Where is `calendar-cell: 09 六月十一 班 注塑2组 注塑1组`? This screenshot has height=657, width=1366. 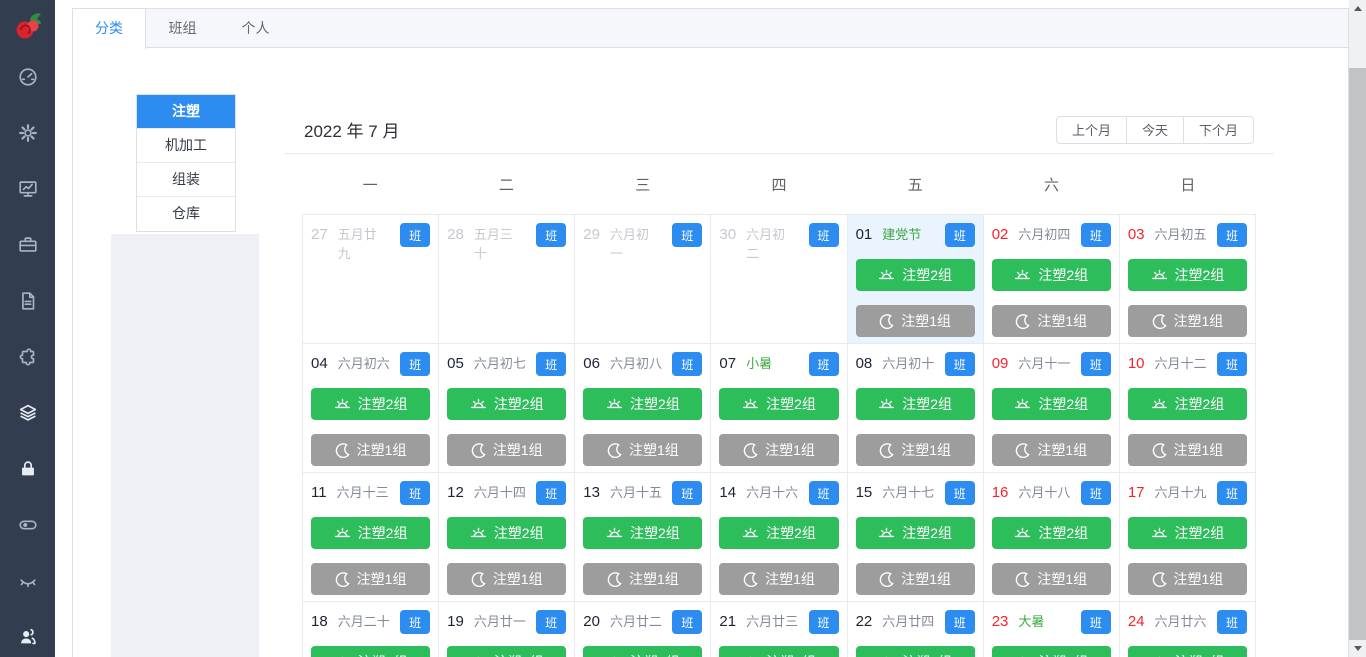 calendar-cell: 09 六月十一 班 注塑2组 注塑1组 is located at coordinates (1051, 408).